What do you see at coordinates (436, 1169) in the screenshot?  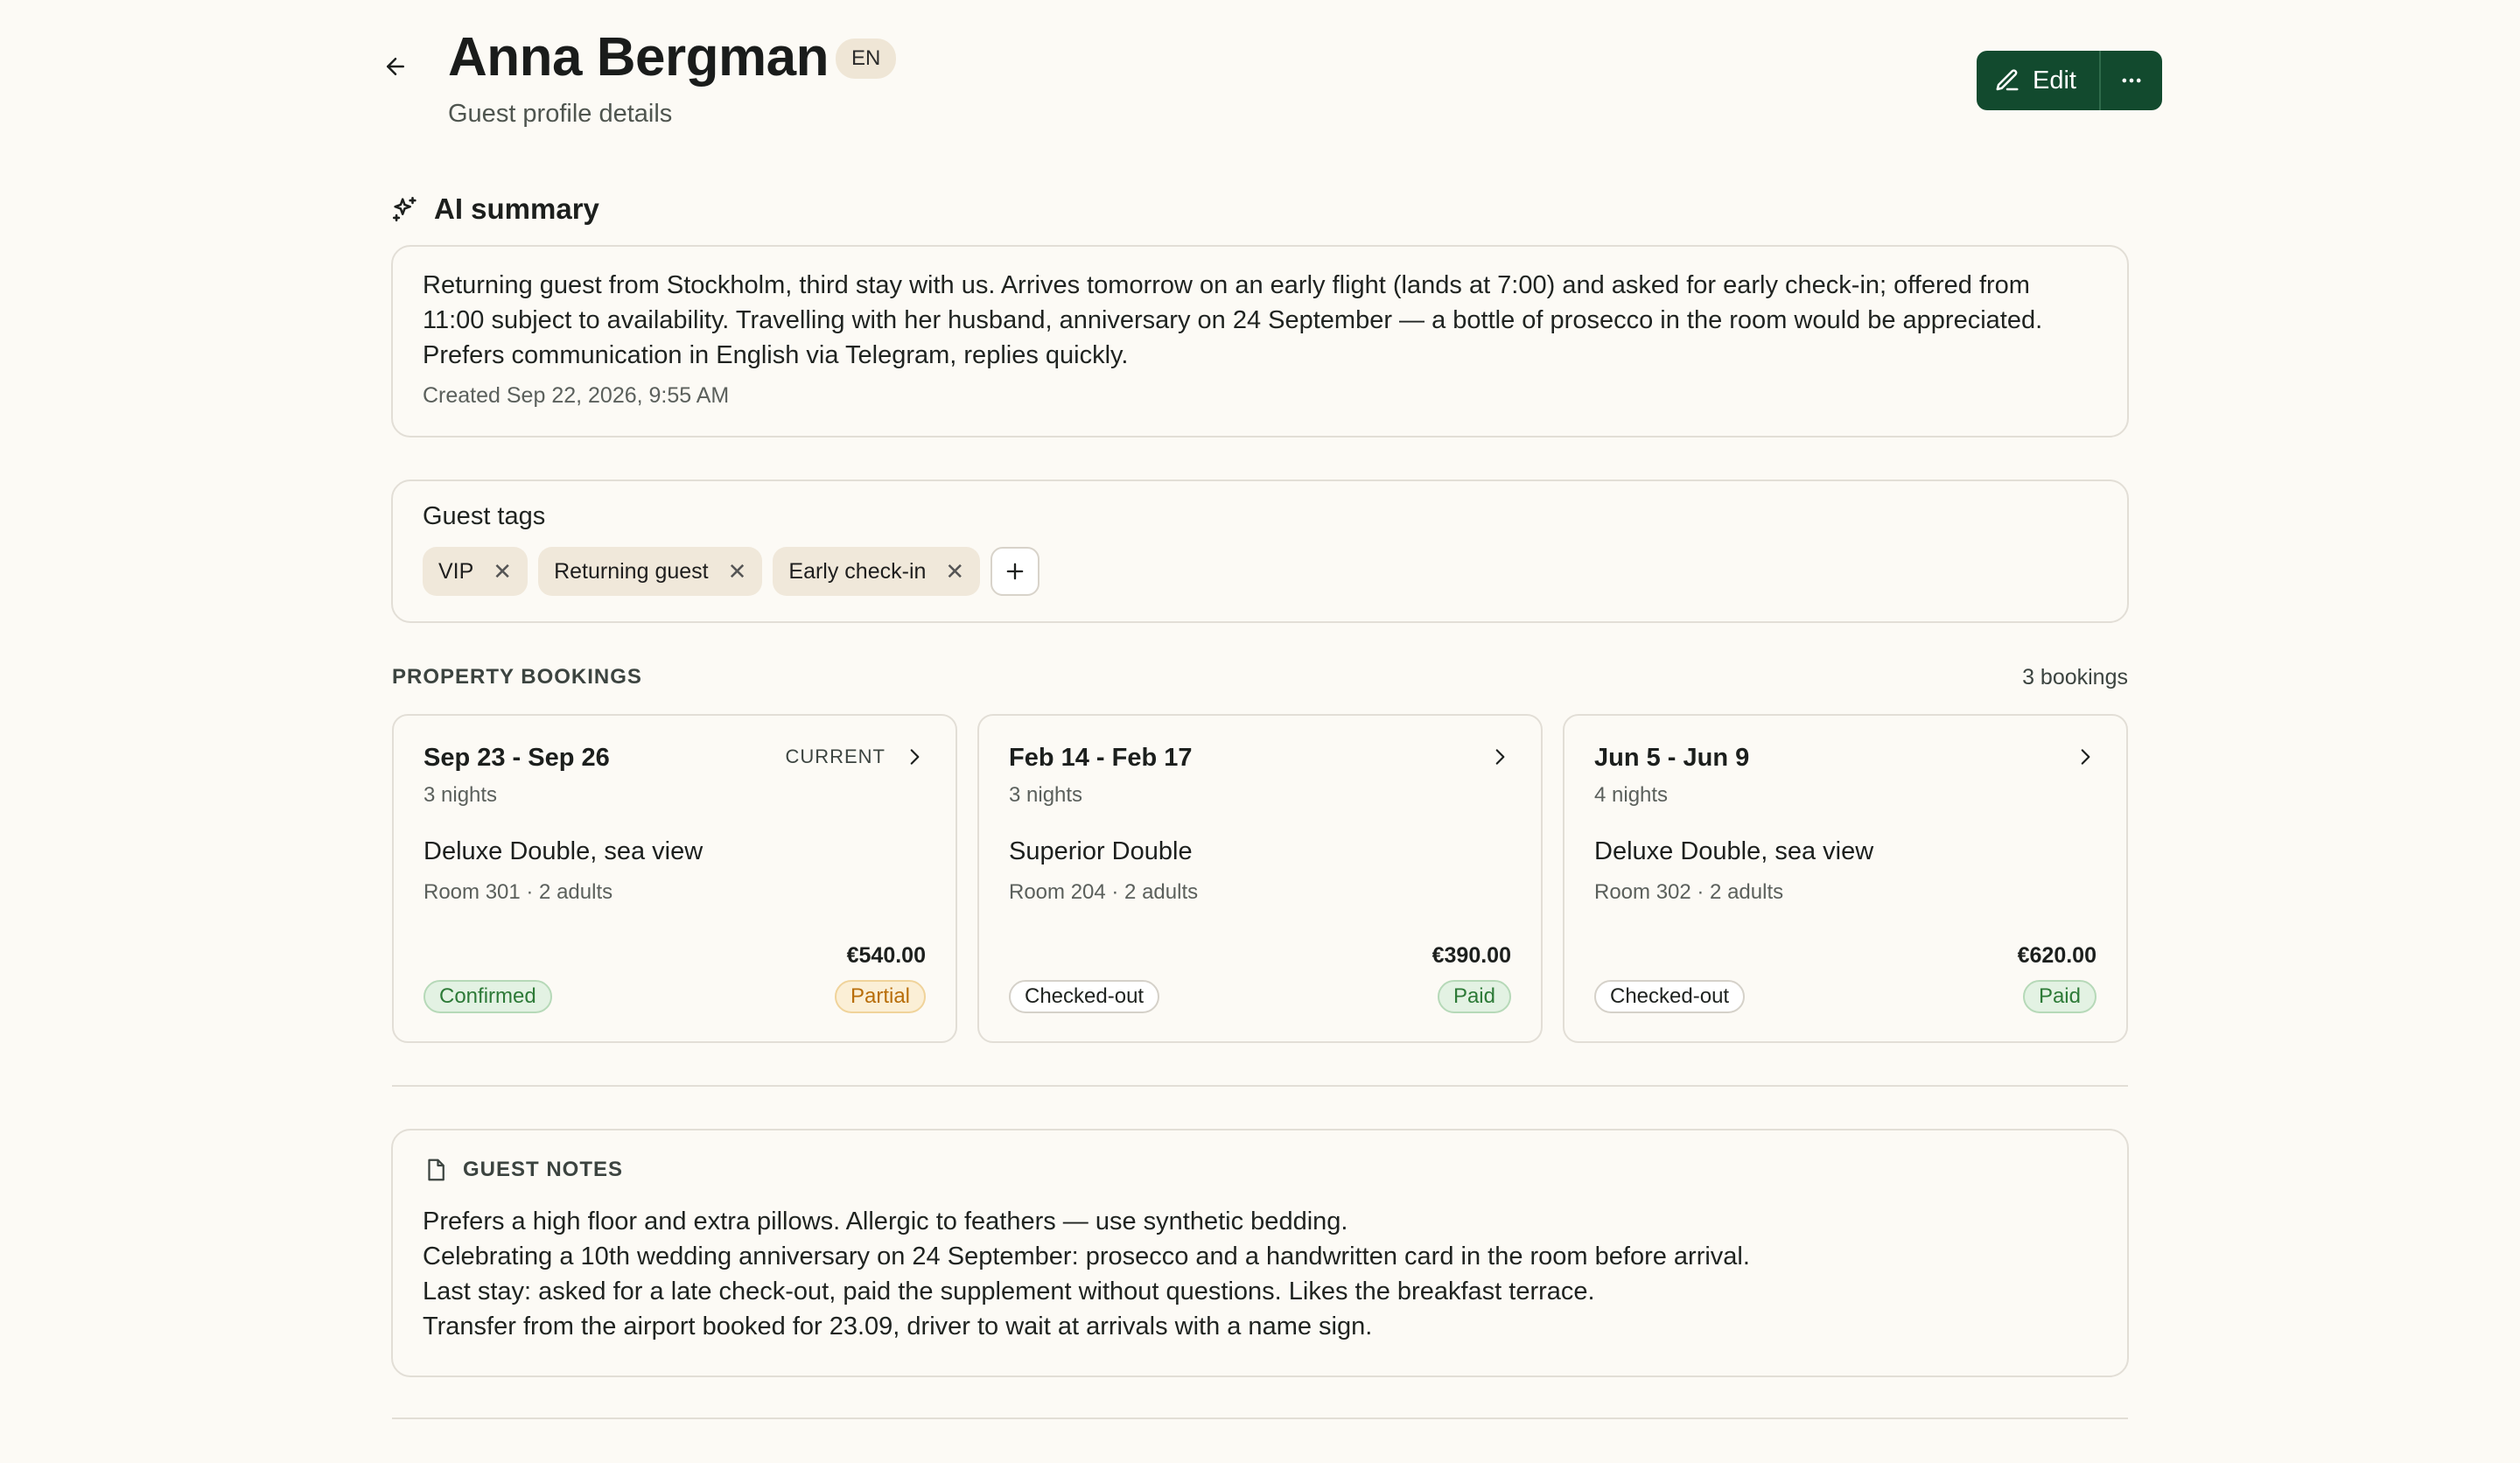 I see `file-icon` at bounding box center [436, 1169].